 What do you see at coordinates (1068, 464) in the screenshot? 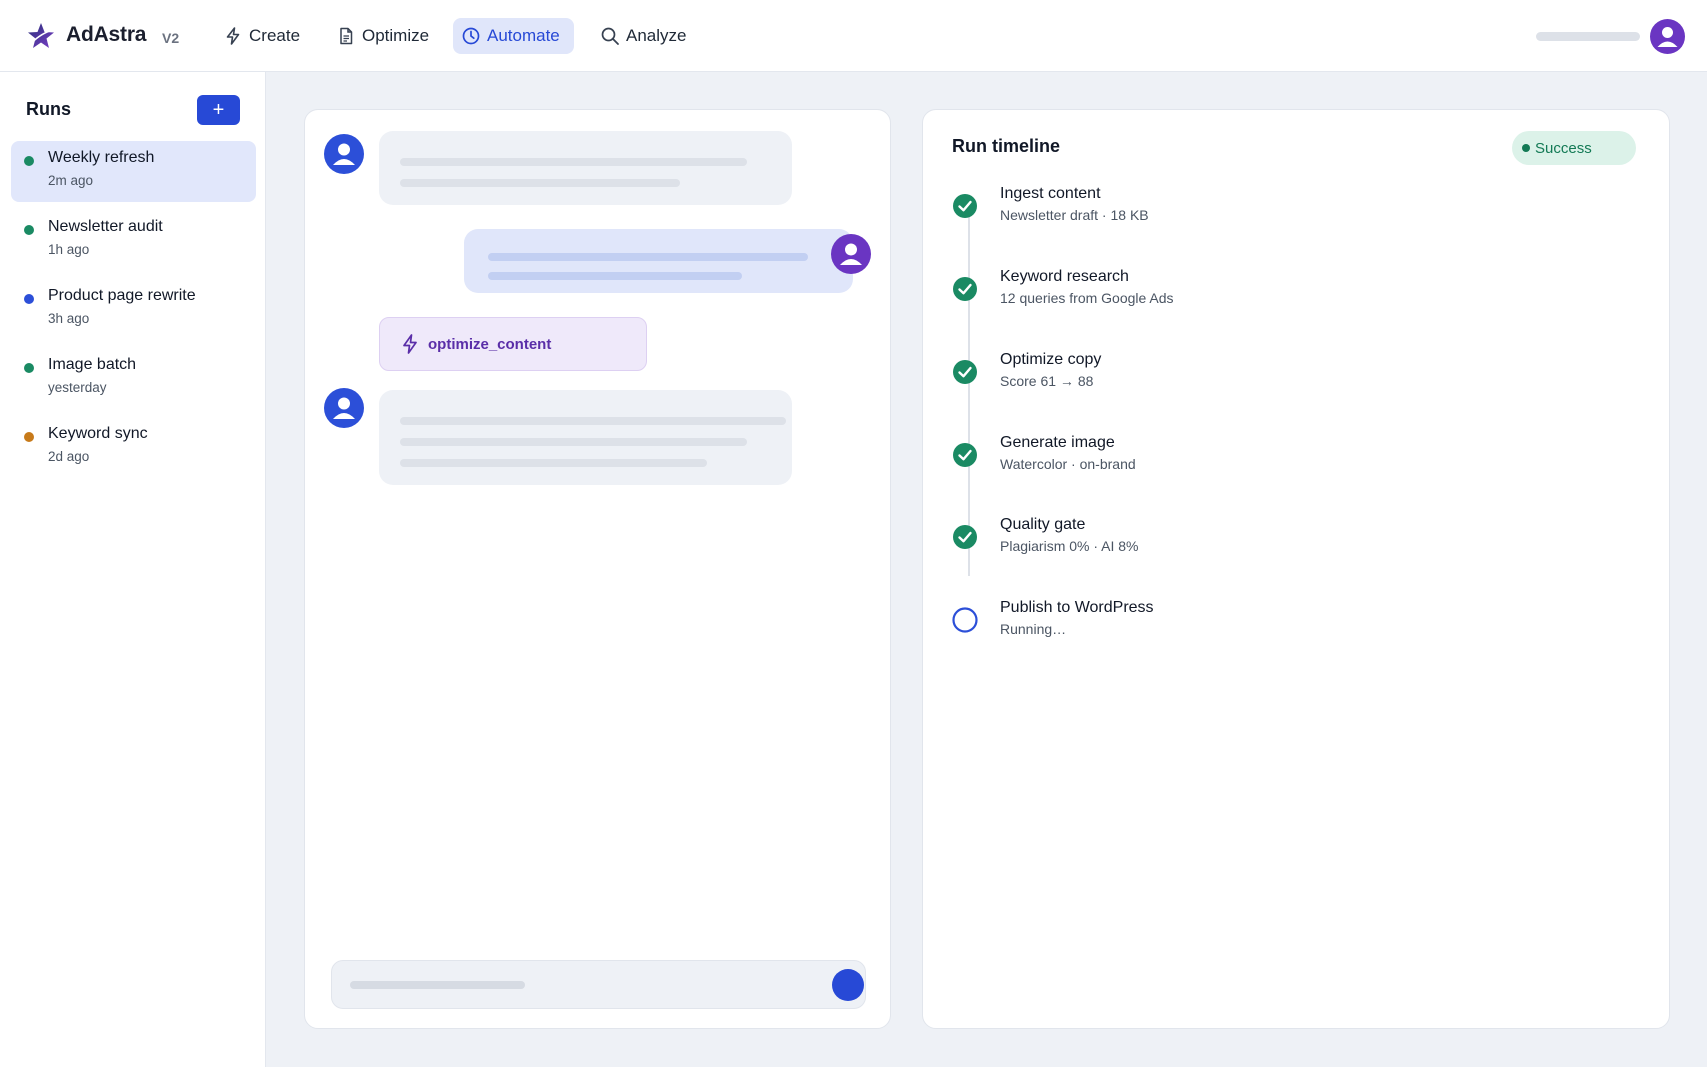
I see `step-subtitle: Watercolor · on-brand` at bounding box center [1068, 464].